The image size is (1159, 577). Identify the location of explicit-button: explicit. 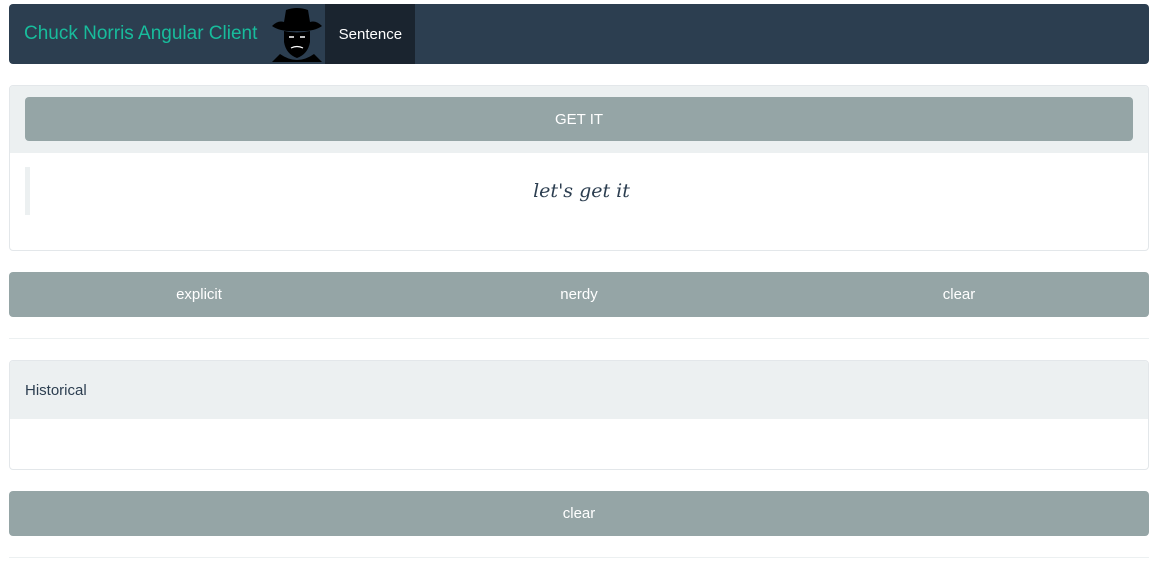
(199, 294).